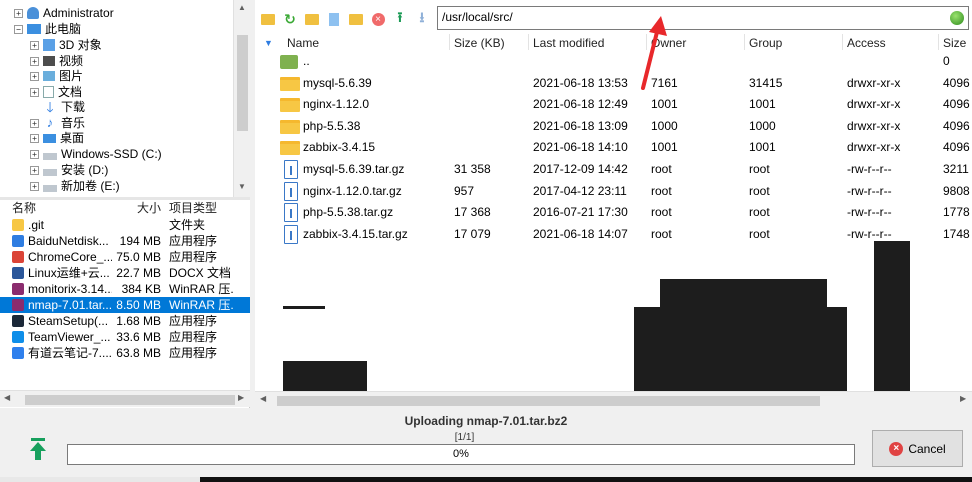 The image size is (972, 482). I want to click on remote-hscrollbar: ◀ ▶, so click(613, 399).